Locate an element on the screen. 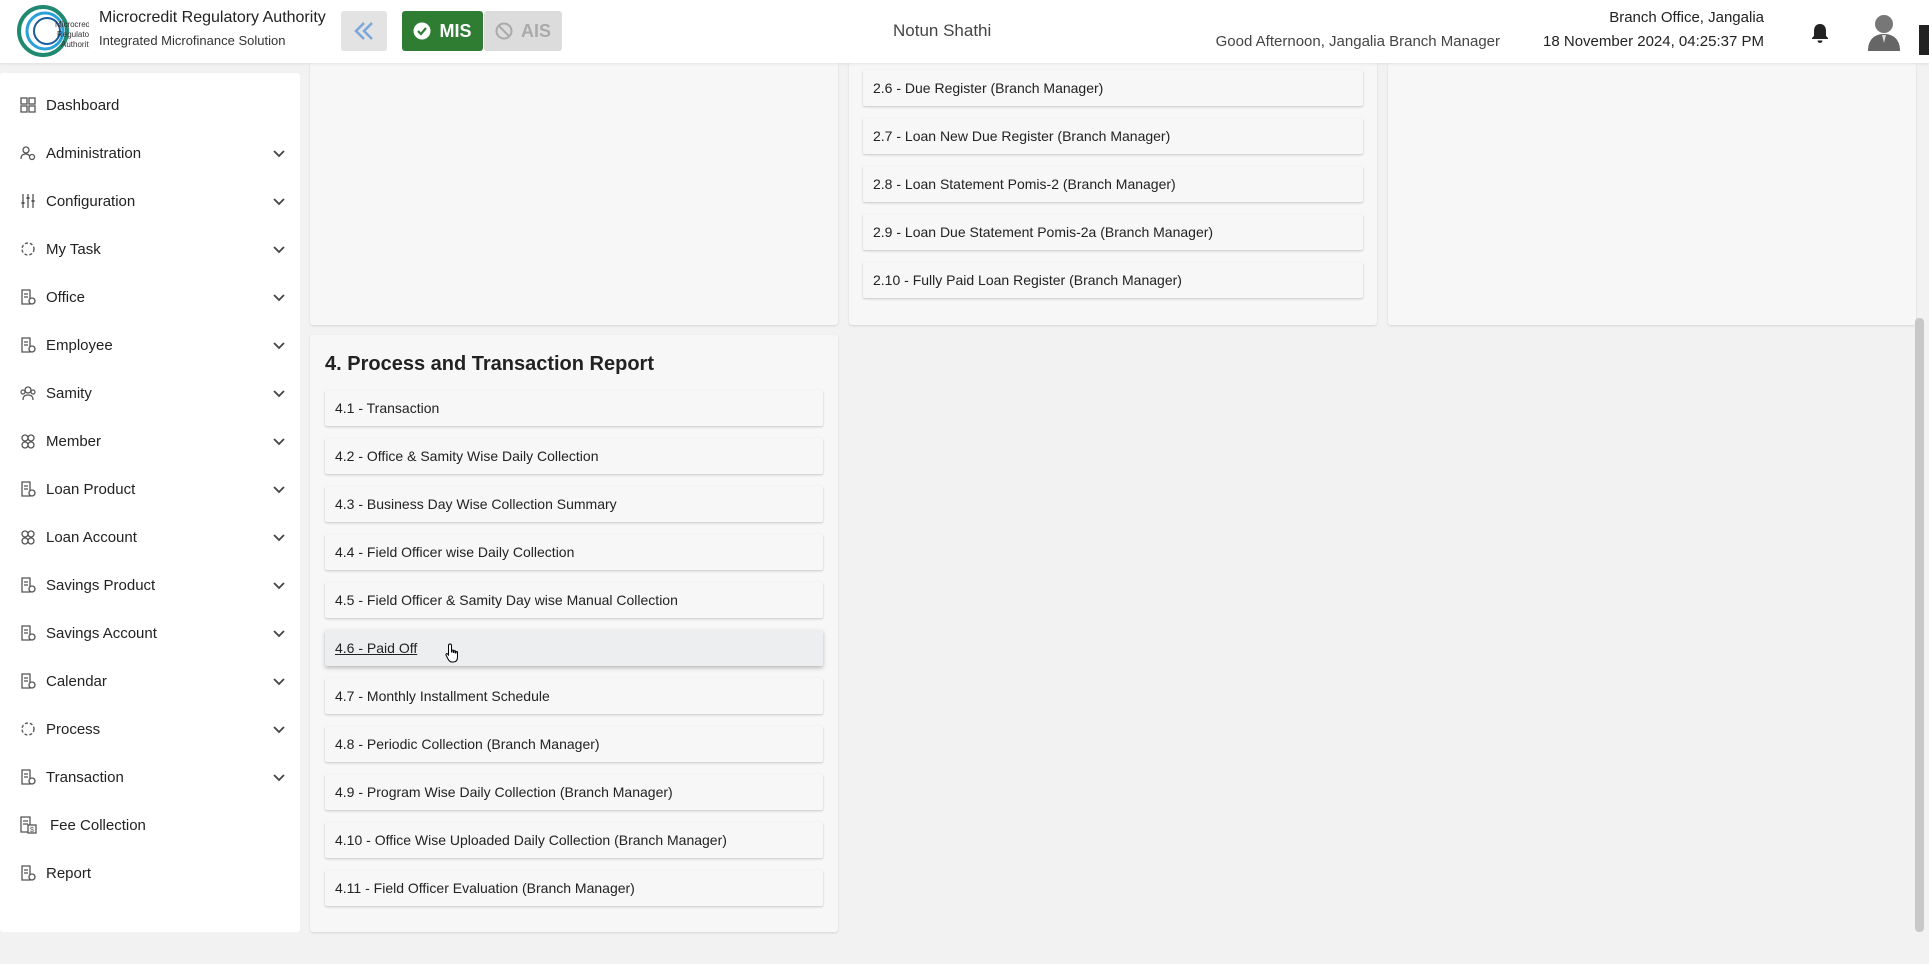 The height and width of the screenshot is (964, 1929). sidebar-item-configuration: Configuration is located at coordinates (150, 201).